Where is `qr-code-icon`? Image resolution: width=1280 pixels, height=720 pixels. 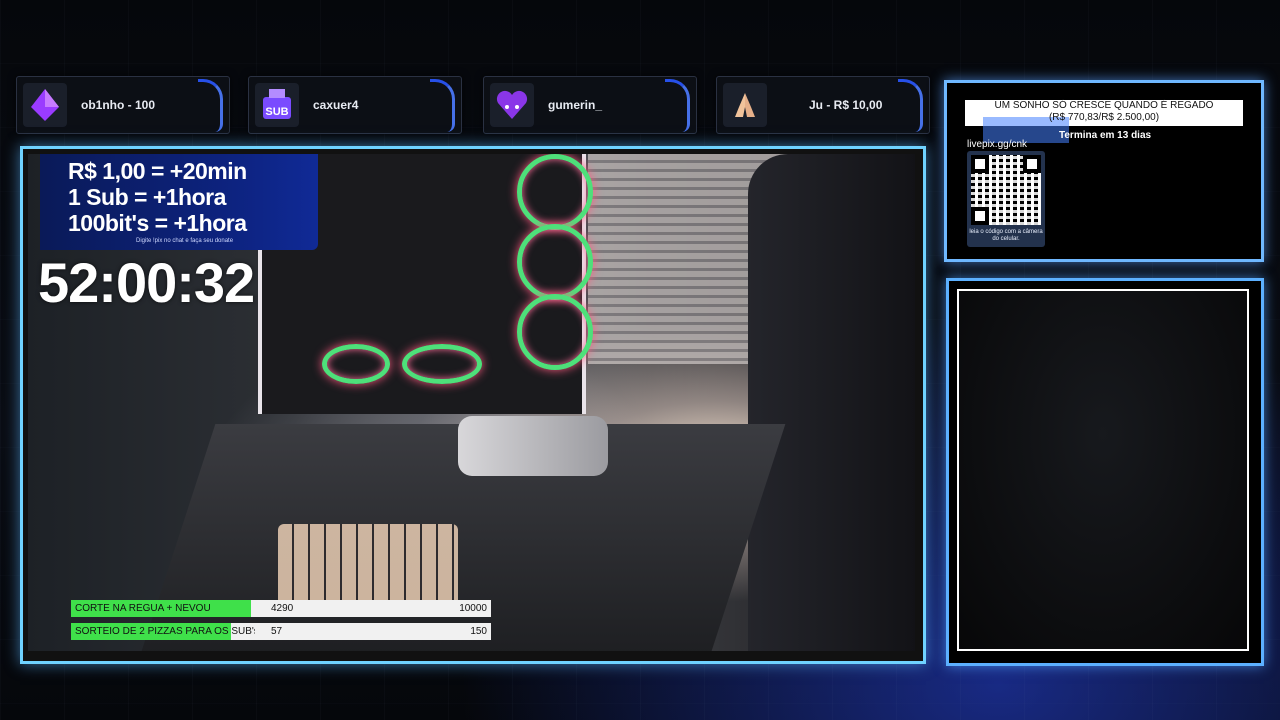
qr-code-icon is located at coordinates (1006, 190).